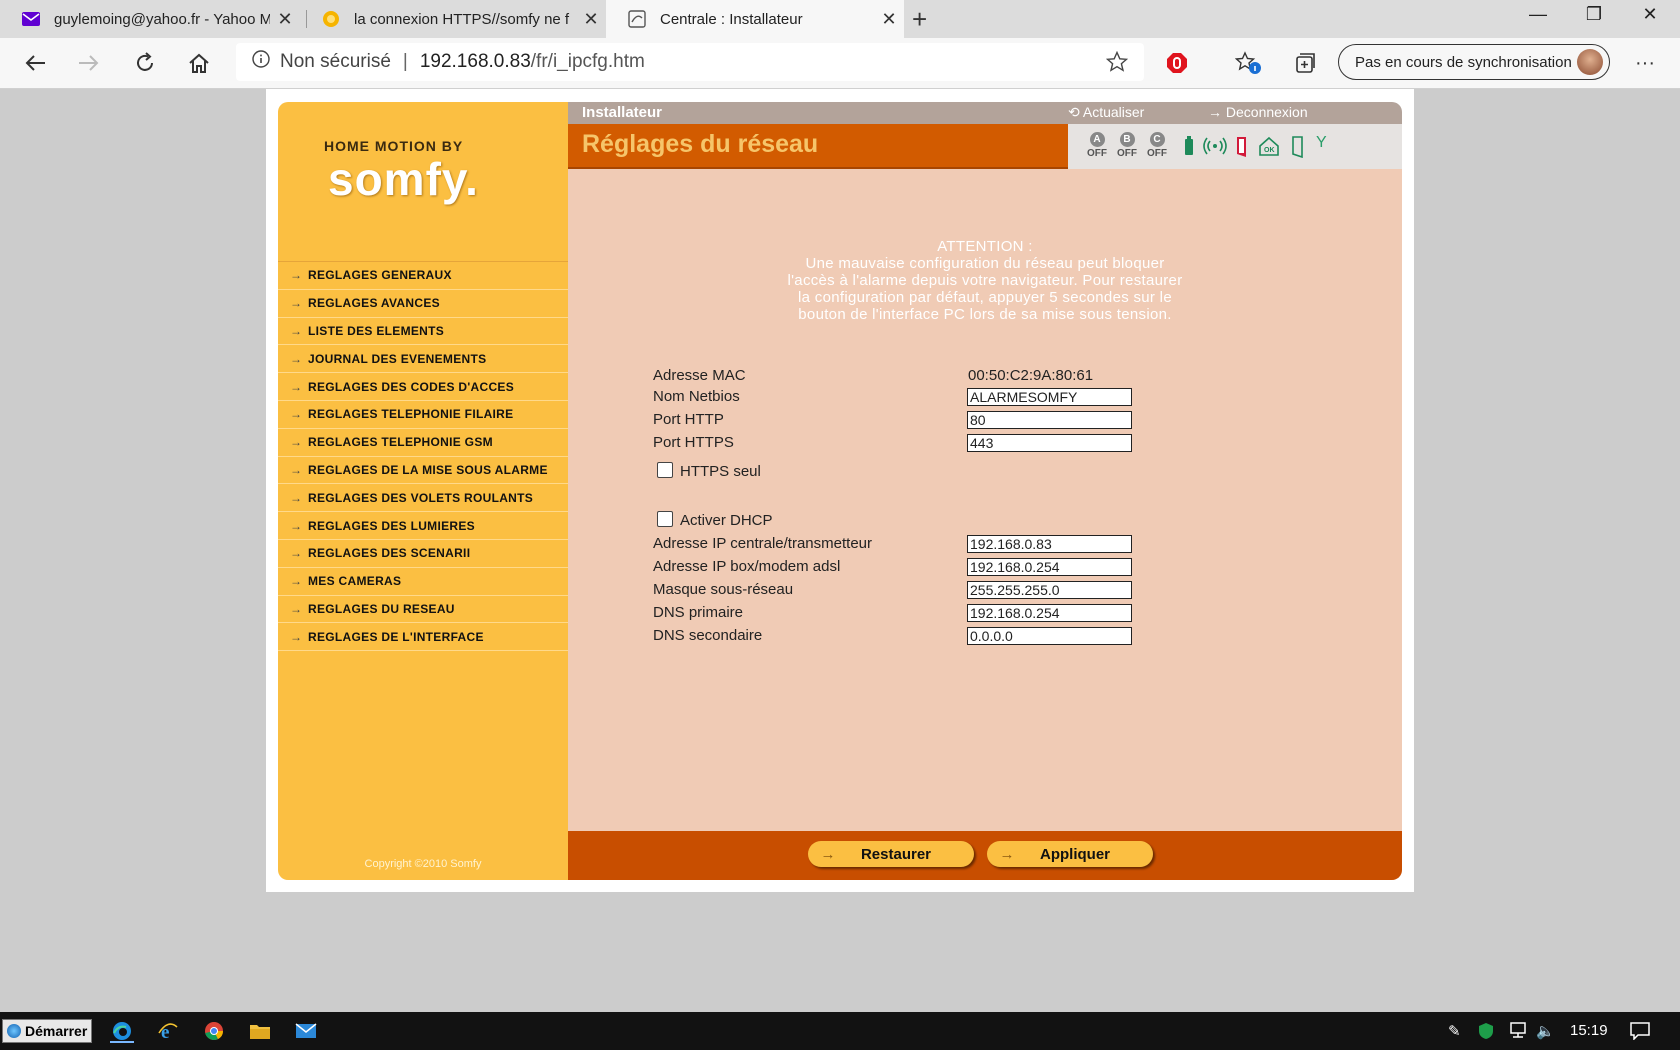  Describe the element at coordinates (331, 19) in the screenshot. I see `forum-favicon-icon` at that location.